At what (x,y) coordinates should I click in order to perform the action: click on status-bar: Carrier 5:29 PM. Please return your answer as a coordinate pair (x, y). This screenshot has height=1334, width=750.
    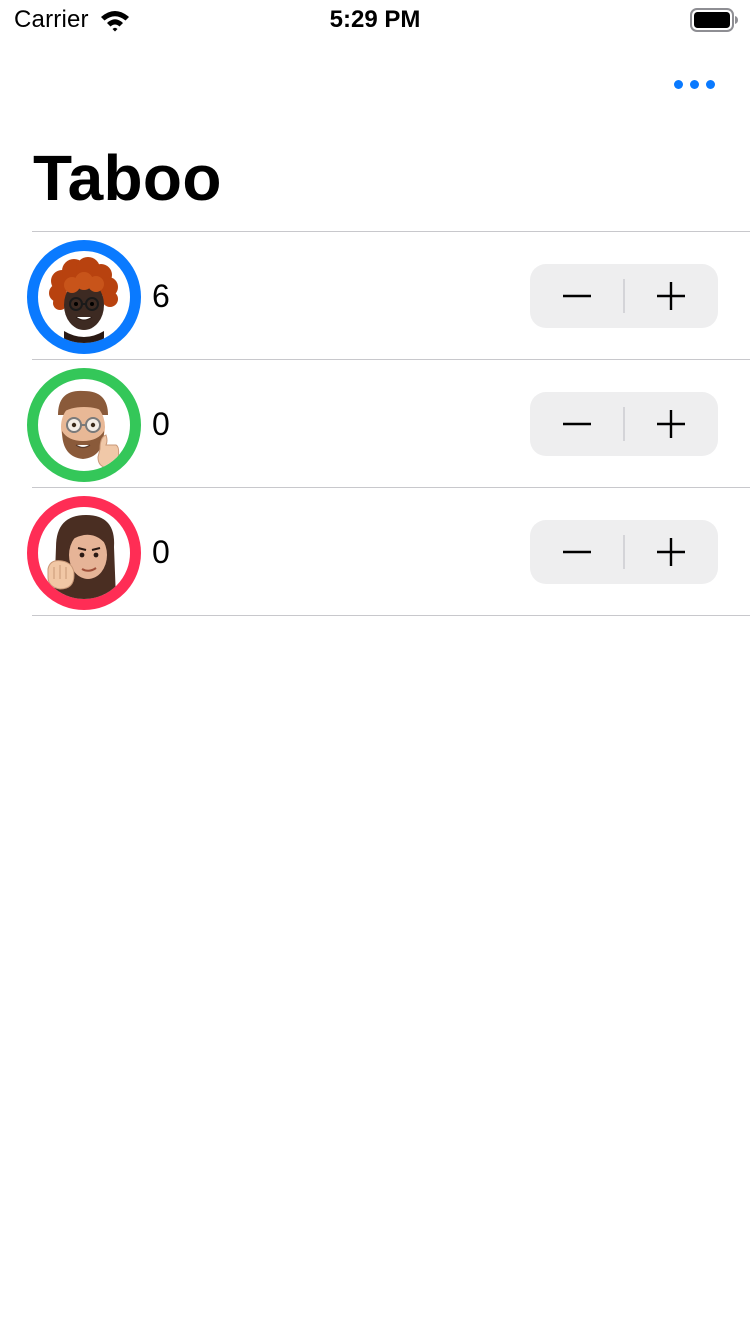
    Looking at the image, I should click on (375, 20).